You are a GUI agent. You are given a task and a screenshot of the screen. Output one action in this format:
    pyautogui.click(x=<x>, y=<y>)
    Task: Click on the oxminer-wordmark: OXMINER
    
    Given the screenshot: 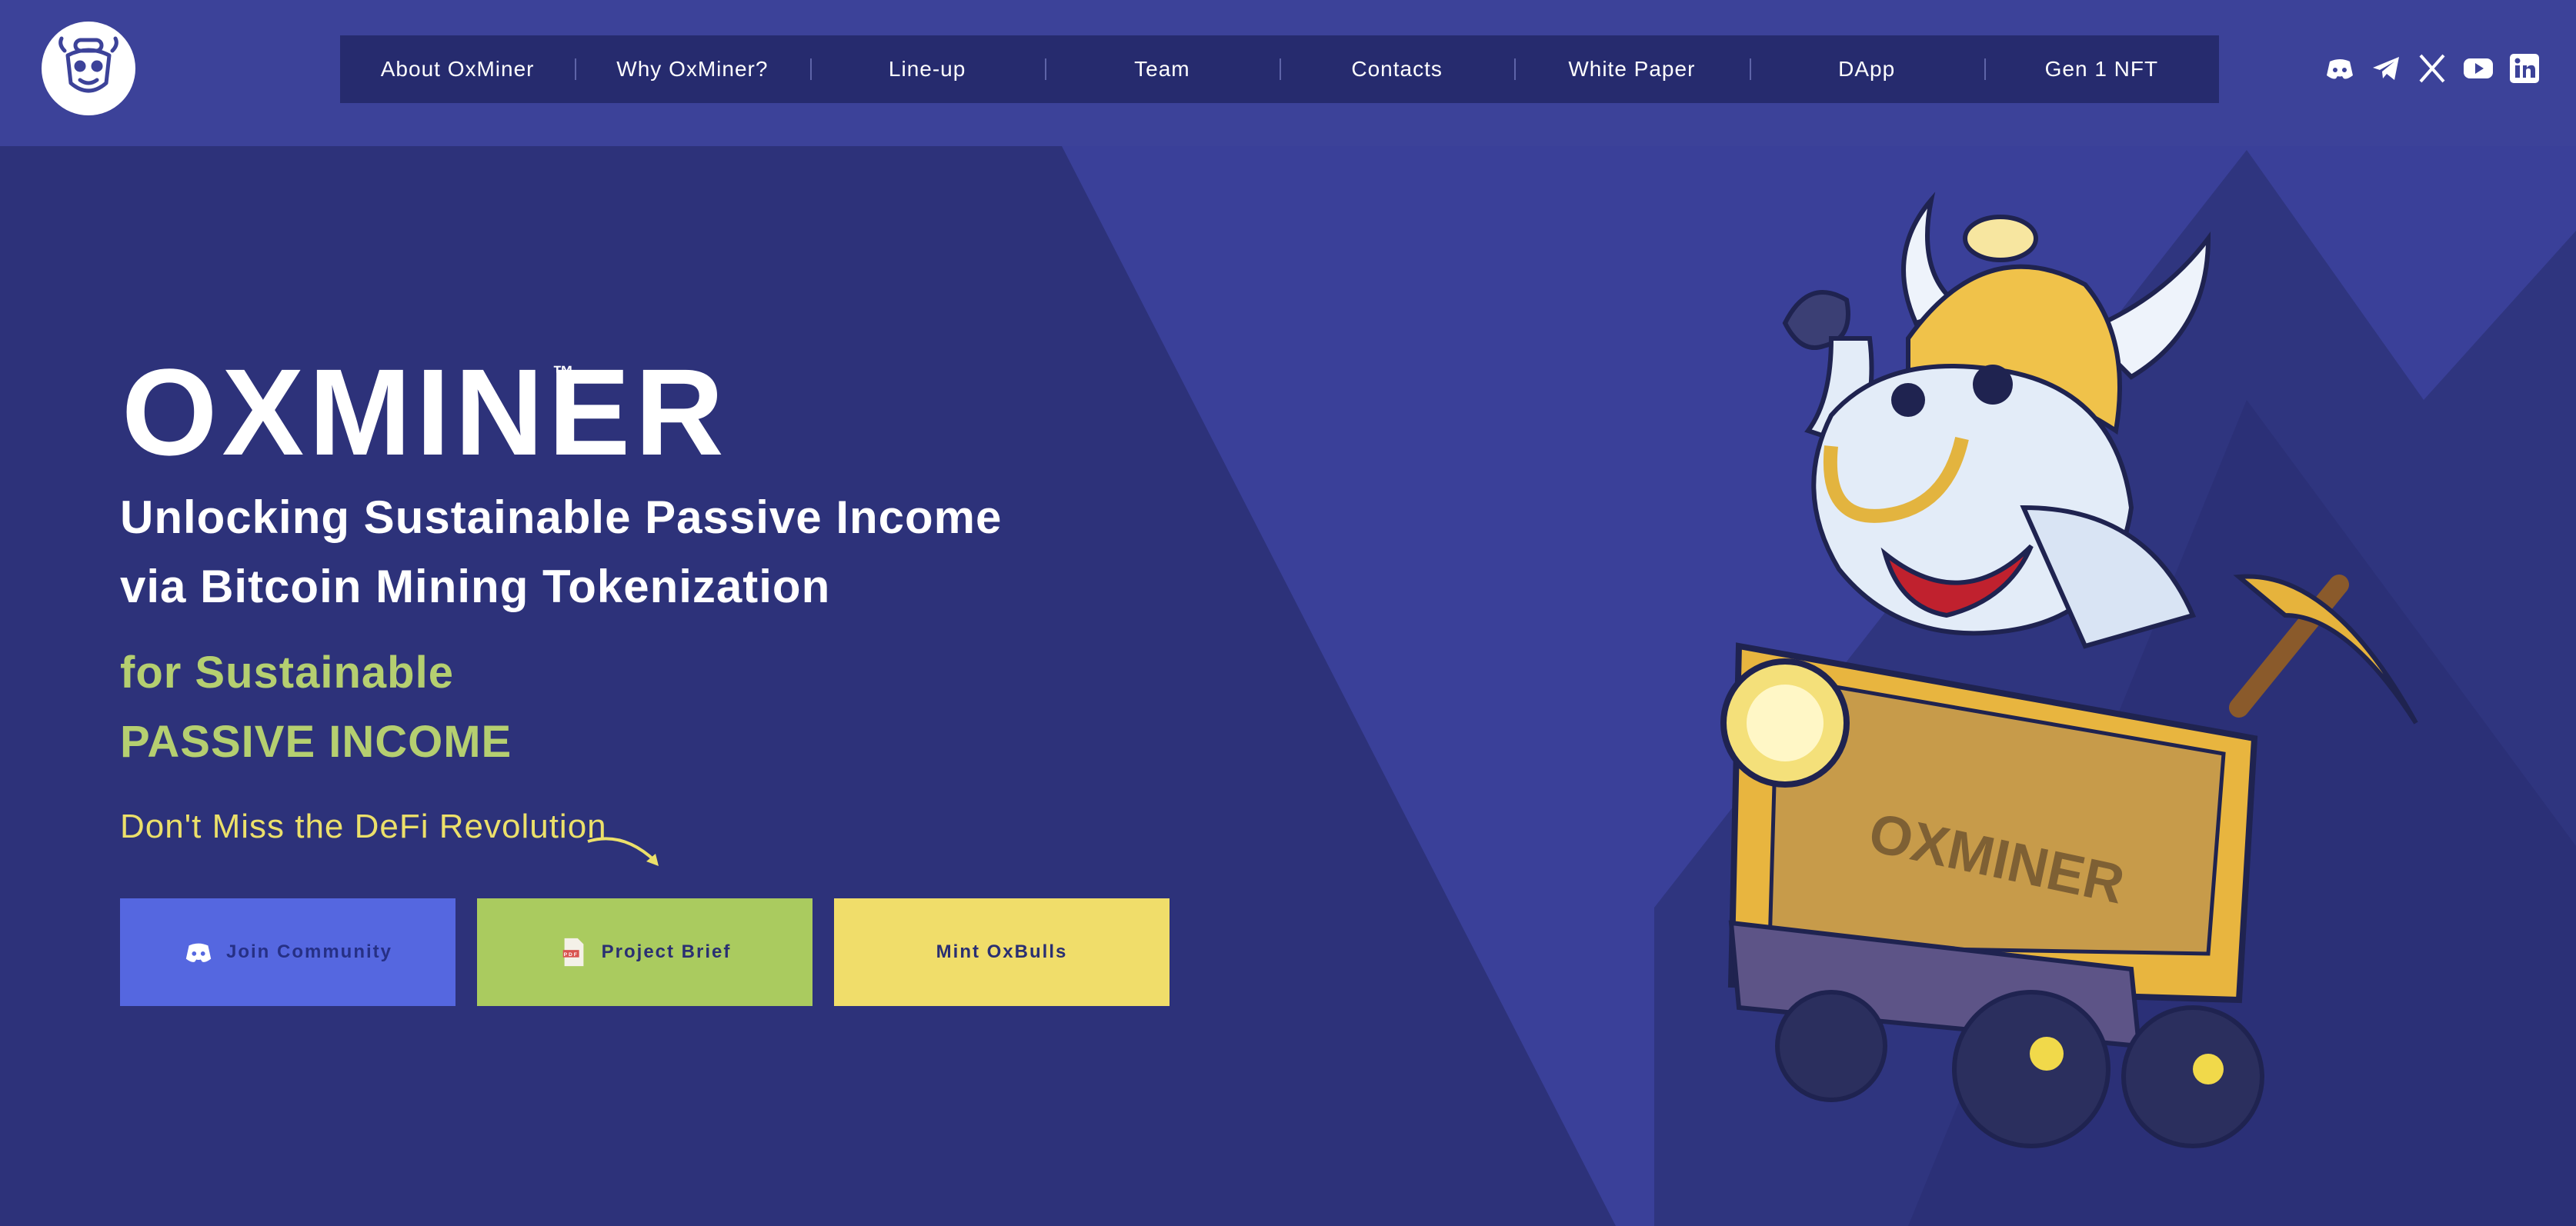 What is the action you would take?
    pyautogui.click(x=426, y=412)
    